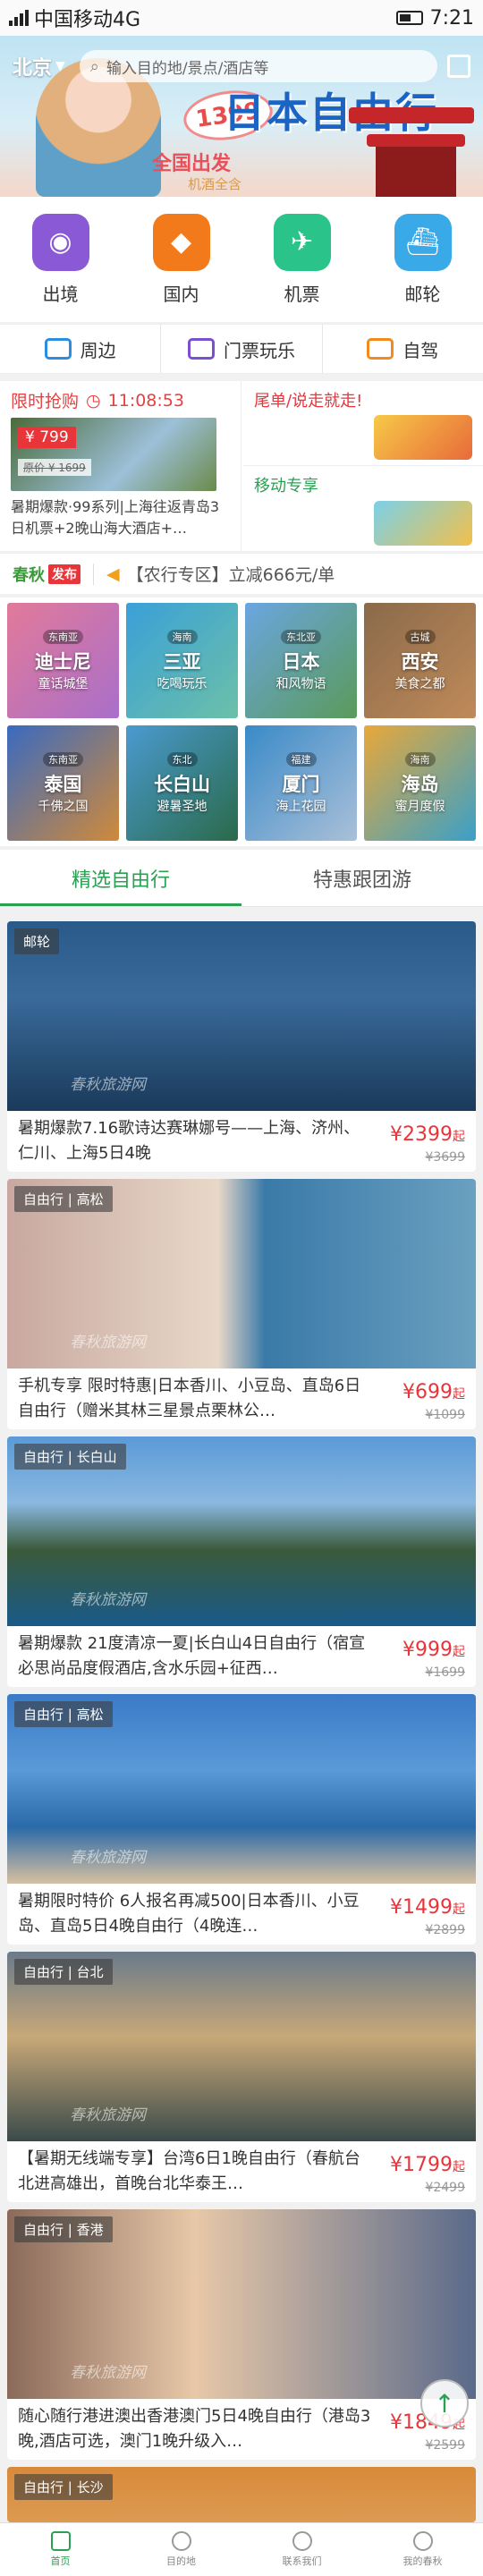 The image size is (483, 2576). I want to click on temple-illustration, so click(407, 138).